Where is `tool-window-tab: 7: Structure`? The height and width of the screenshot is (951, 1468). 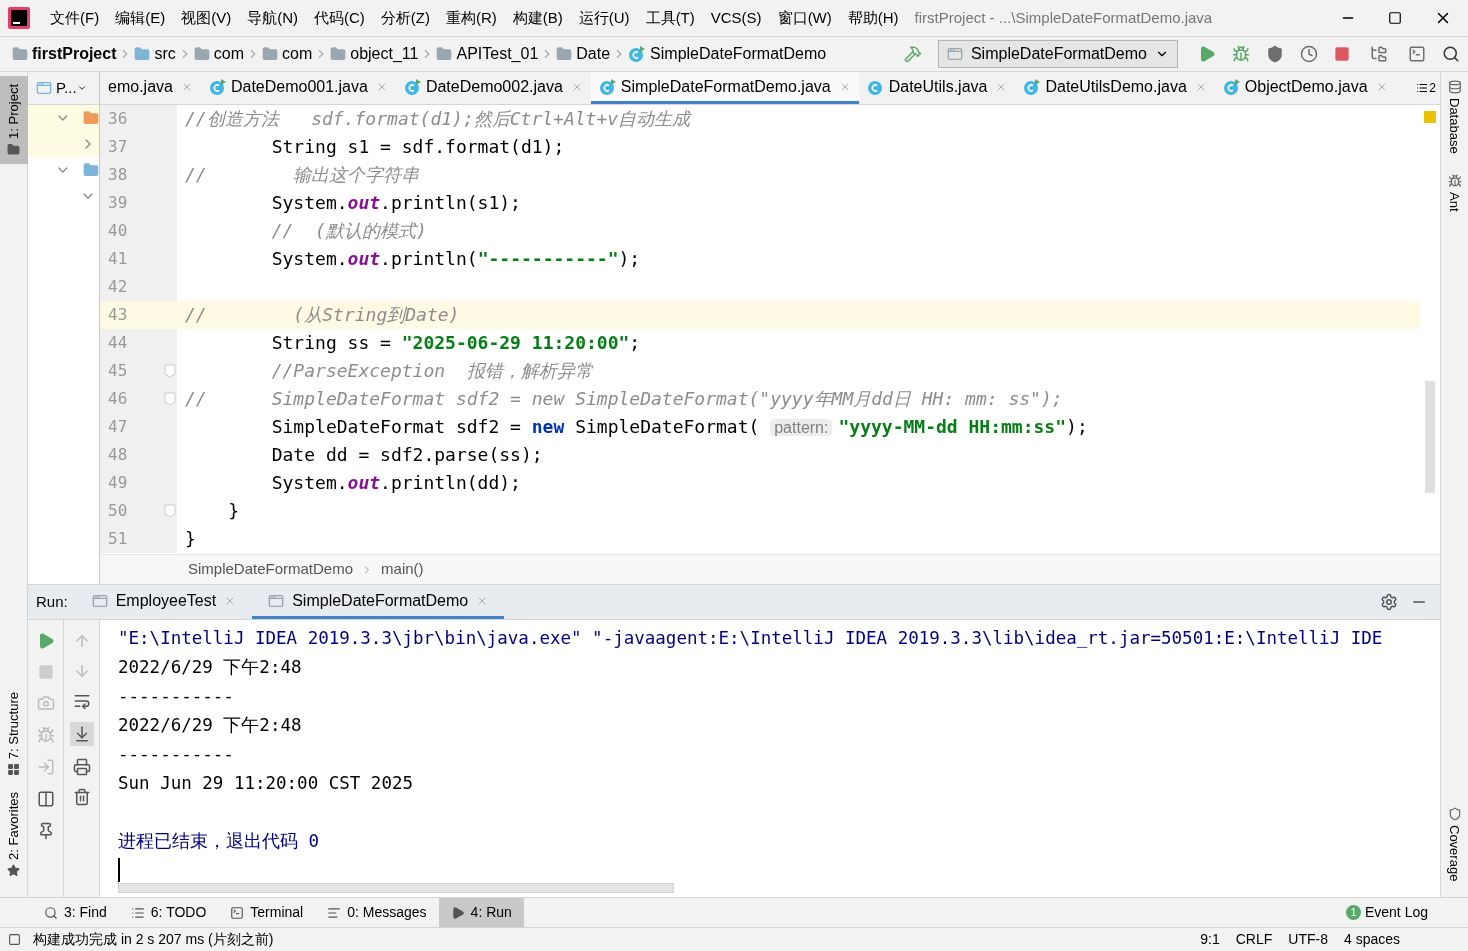 tool-window-tab: 7: Structure is located at coordinates (14, 734).